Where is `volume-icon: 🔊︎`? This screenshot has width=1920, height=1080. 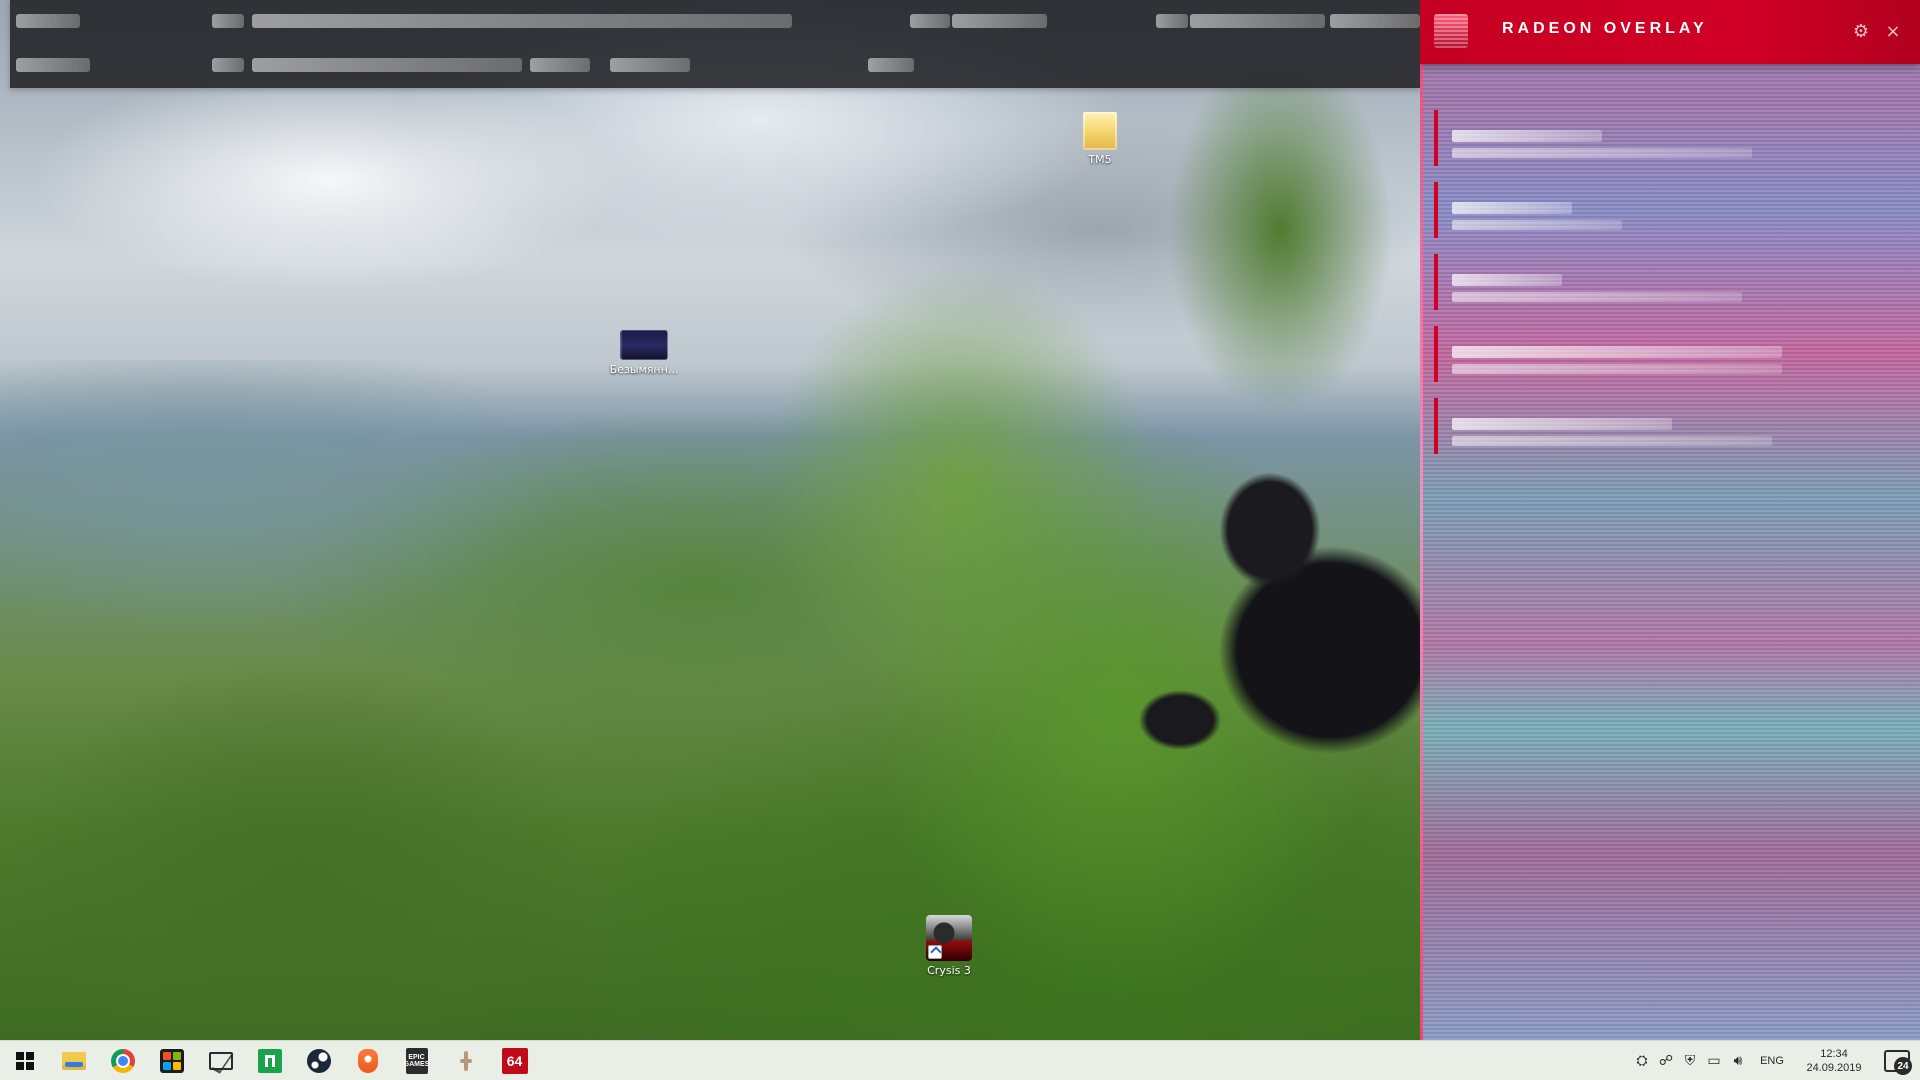 volume-icon: 🔊︎ is located at coordinates (1738, 1060).